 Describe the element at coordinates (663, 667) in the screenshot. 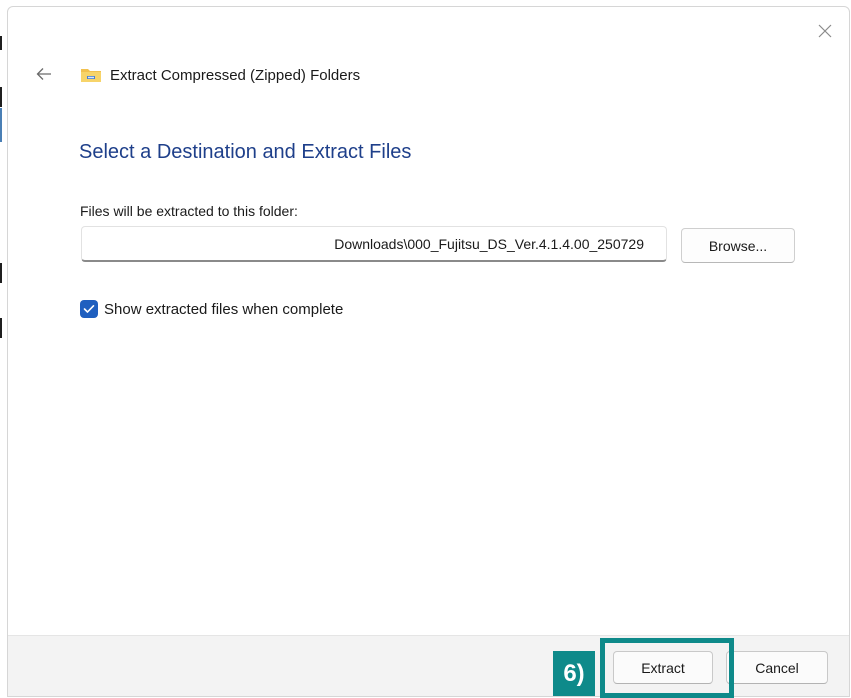

I see `extract-button: Extract` at that location.